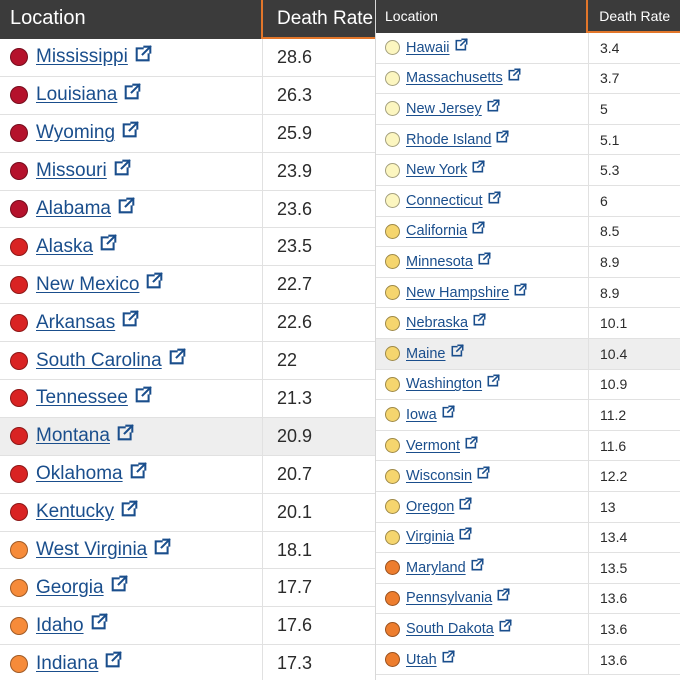 The width and height of the screenshot is (680, 680). Describe the element at coordinates (433, 446) in the screenshot. I see `location-link: Vermont` at that location.